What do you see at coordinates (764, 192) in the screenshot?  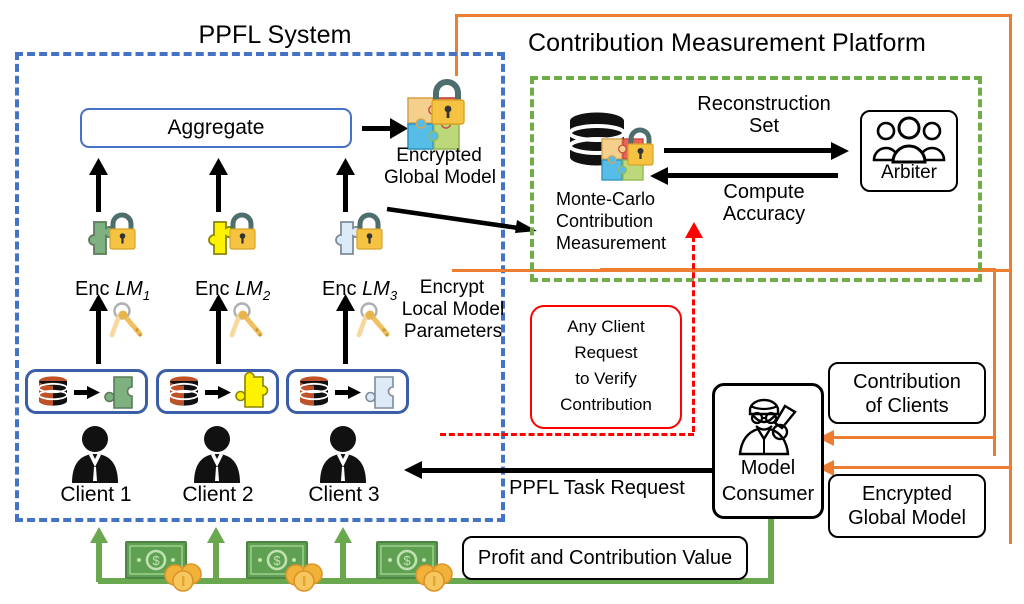 I see `compute-accuracy-label-line1: Compute` at bounding box center [764, 192].